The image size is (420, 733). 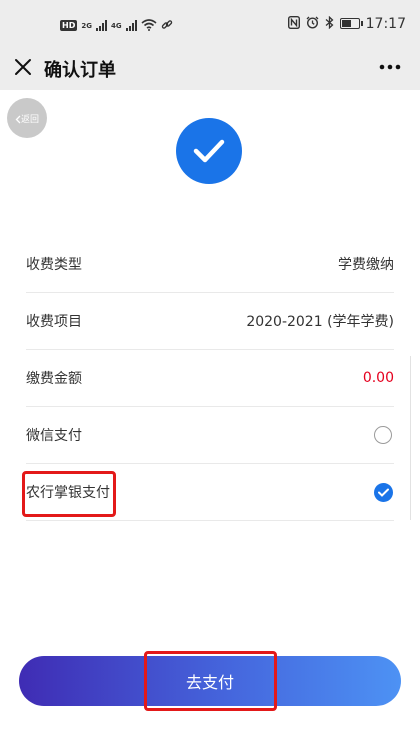 I want to click on battery-icon, so click(x=351, y=23).